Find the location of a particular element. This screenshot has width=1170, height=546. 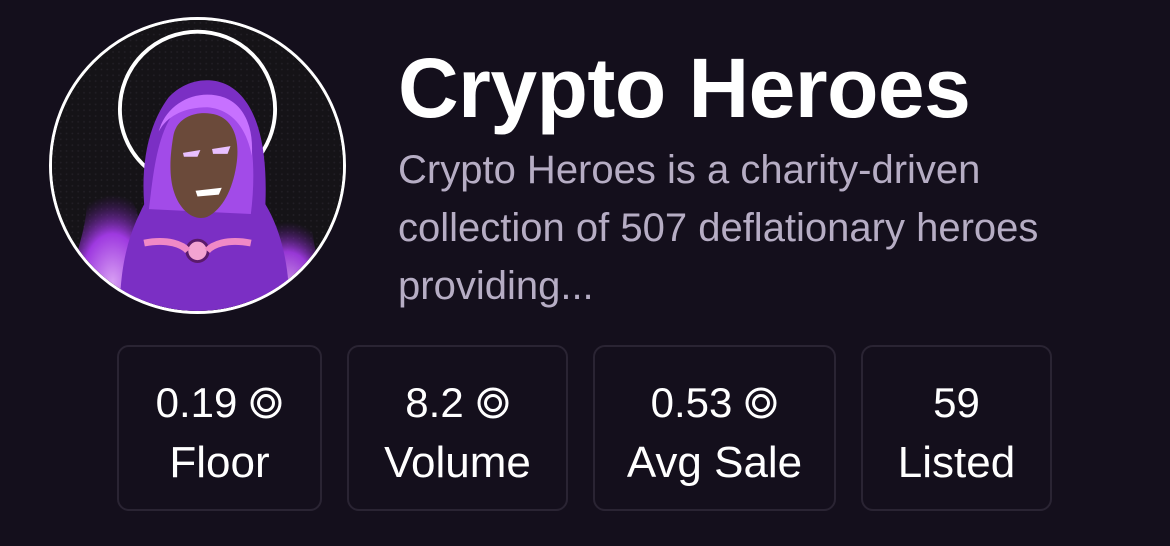

stat-label: Volume is located at coordinates (457, 462).